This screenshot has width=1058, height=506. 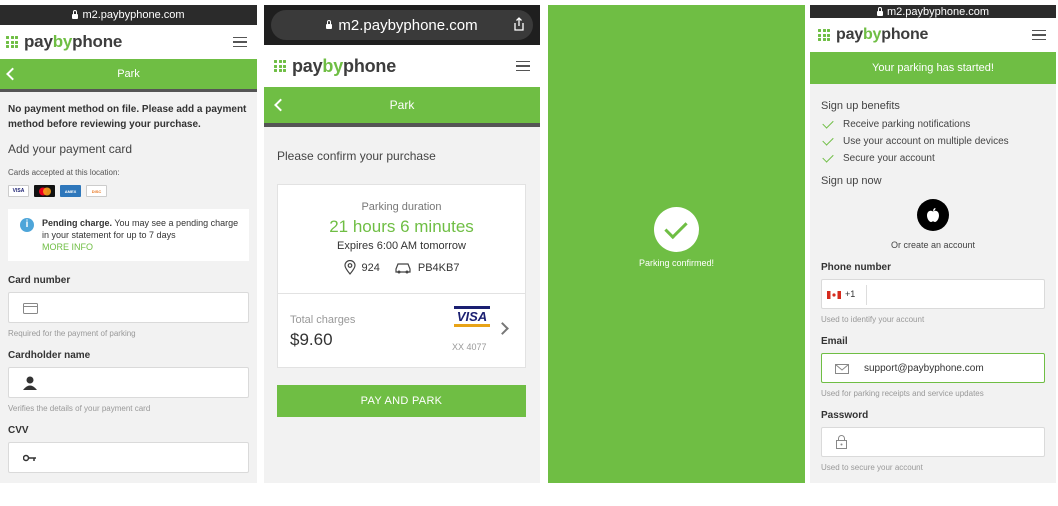 What do you see at coordinates (401, 226) in the screenshot?
I see `duration-value: 21 hours 6 minutes` at bounding box center [401, 226].